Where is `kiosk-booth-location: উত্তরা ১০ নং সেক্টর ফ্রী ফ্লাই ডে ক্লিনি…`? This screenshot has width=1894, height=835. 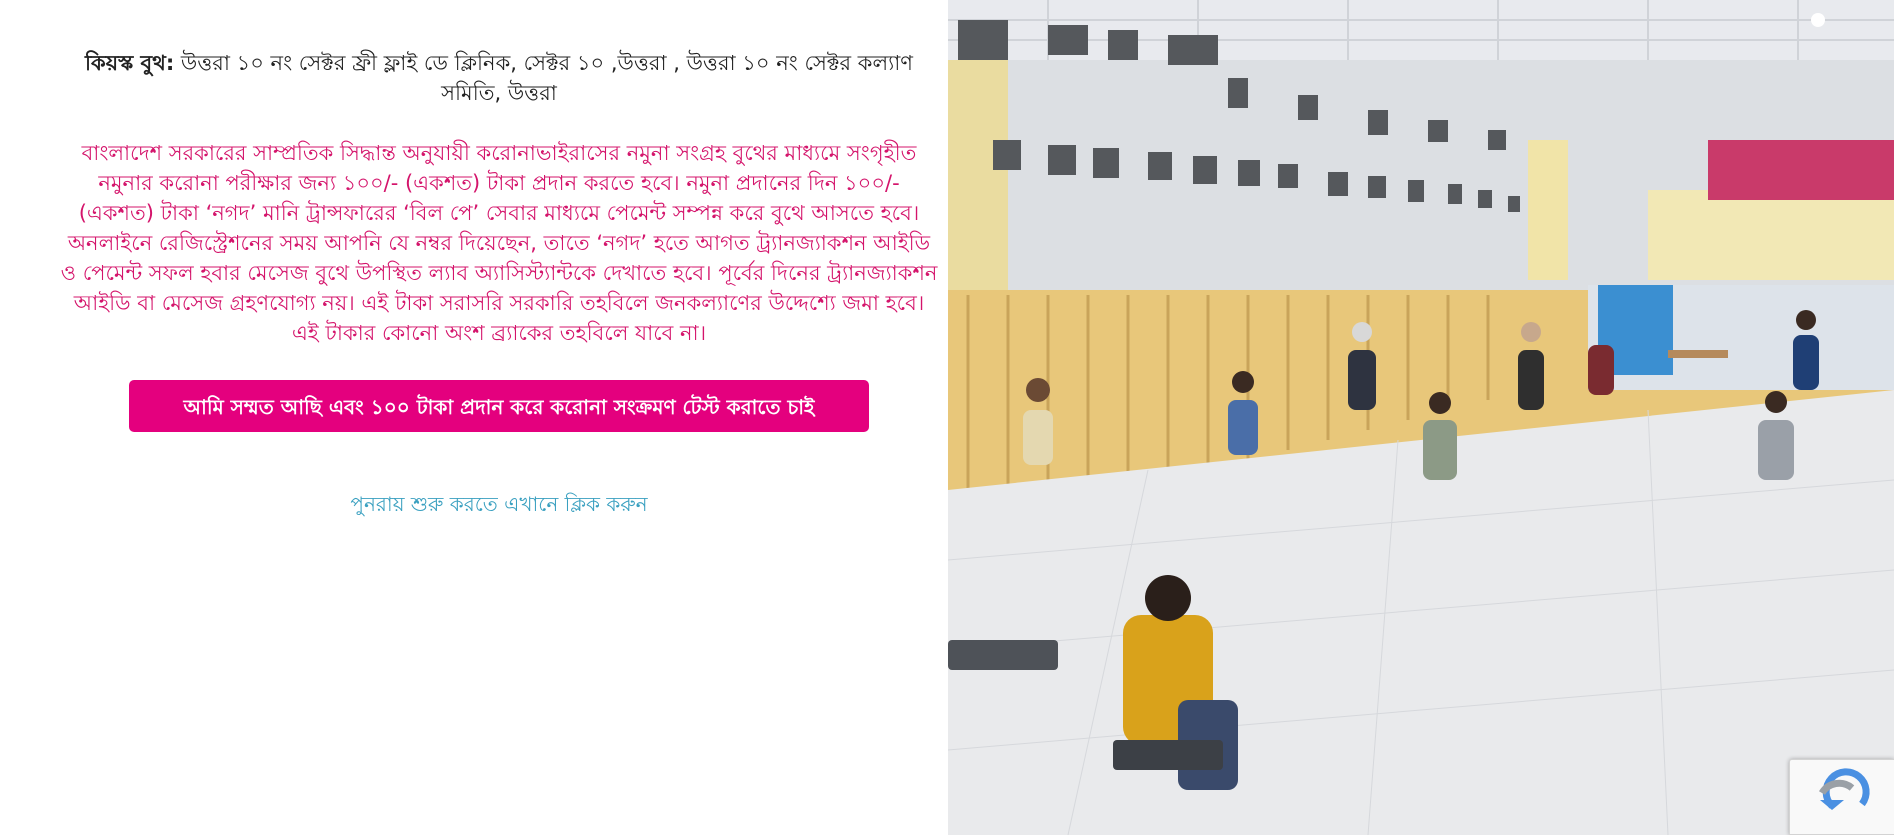 kiosk-booth-location: উত্তরা ১০ নং সেক্টর ফ্রী ফ্লাই ডে ক্লিনি… is located at coordinates (543, 78).